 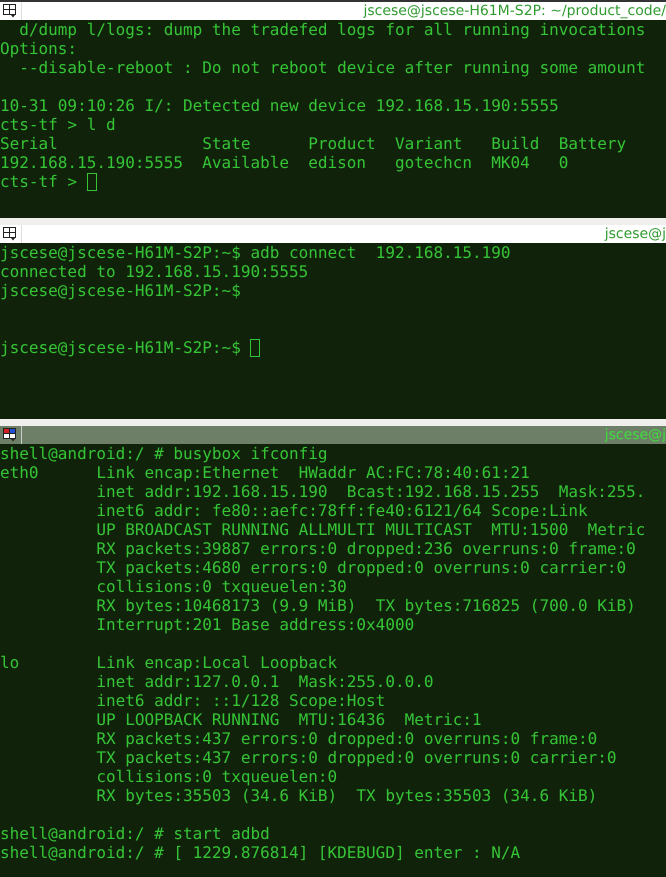 I want to click on terminal-line: shell@android:/ # start adbd, so click(x=135, y=833).